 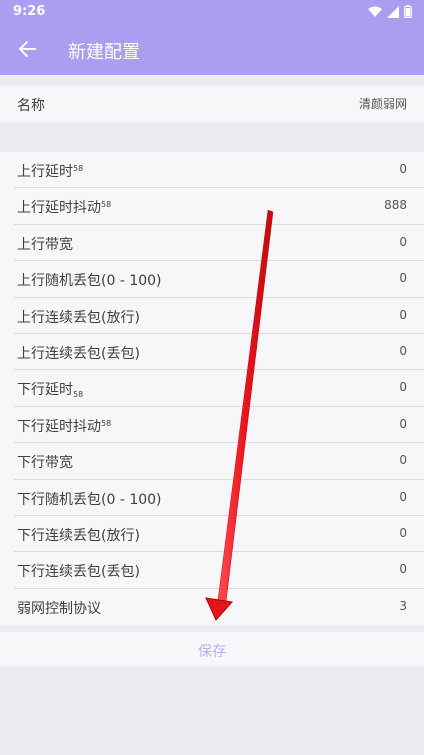 I want to click on cellular-signal-icon, so click(x=393, y=11).